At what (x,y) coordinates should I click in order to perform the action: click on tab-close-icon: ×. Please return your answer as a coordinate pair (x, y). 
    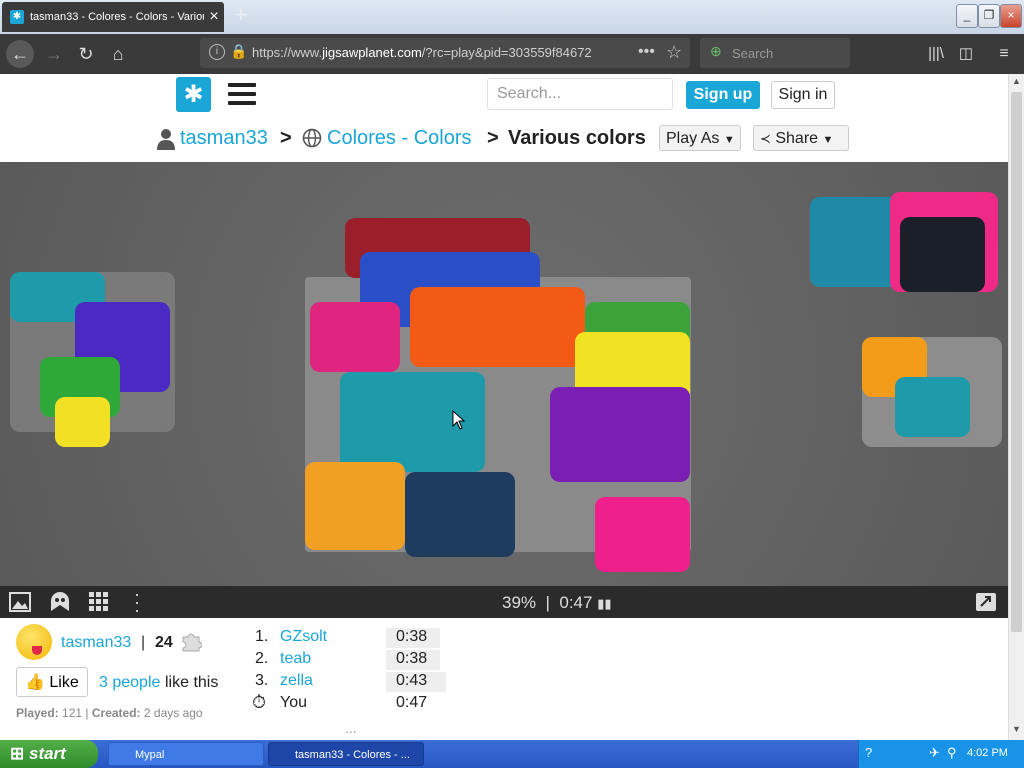
    Looking at the image, I should click on (214, 17).